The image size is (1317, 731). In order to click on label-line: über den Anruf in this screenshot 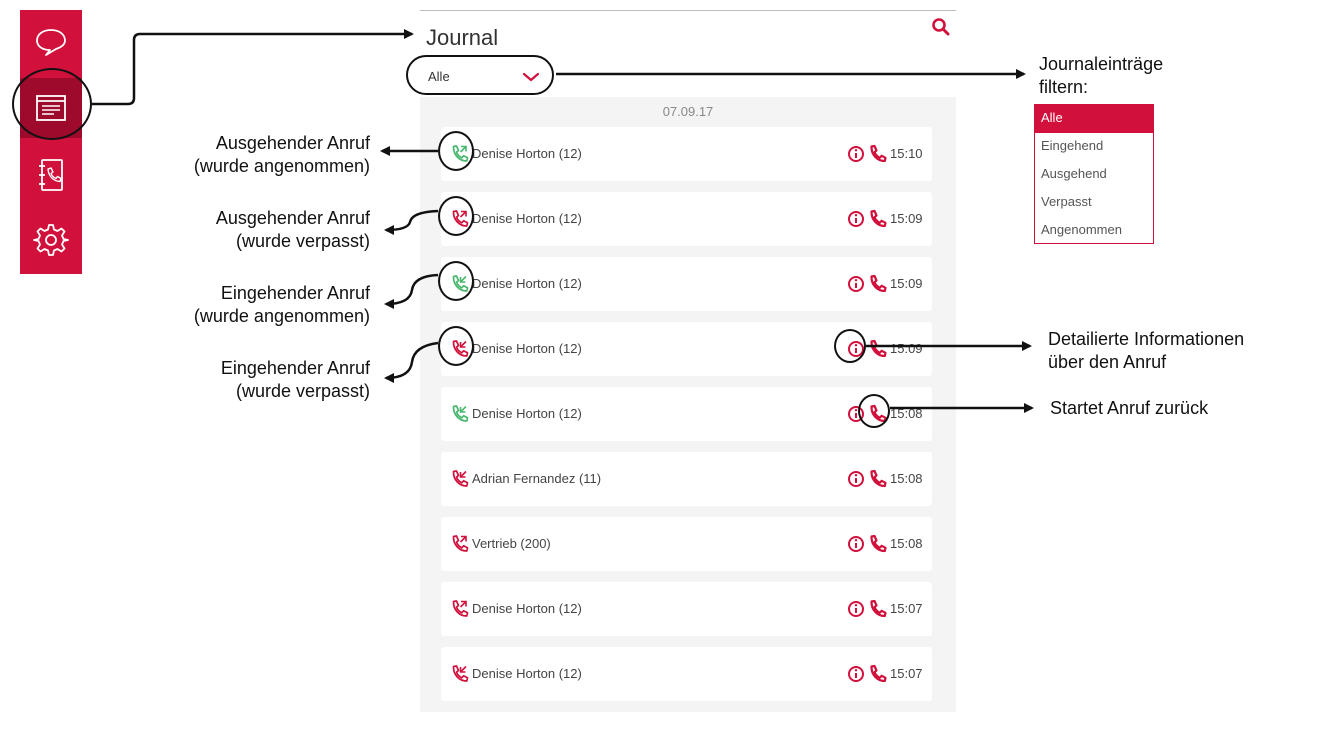, I will do `click(1107, 362)`.